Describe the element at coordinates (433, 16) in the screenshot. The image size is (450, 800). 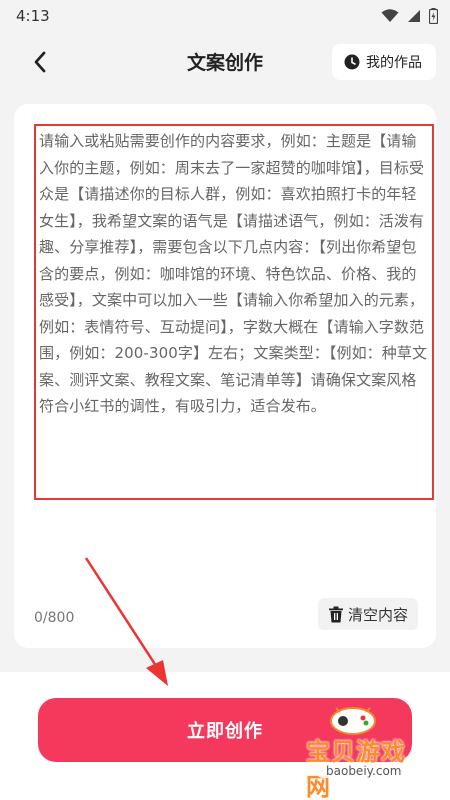
I see `battery-icon` at that location.